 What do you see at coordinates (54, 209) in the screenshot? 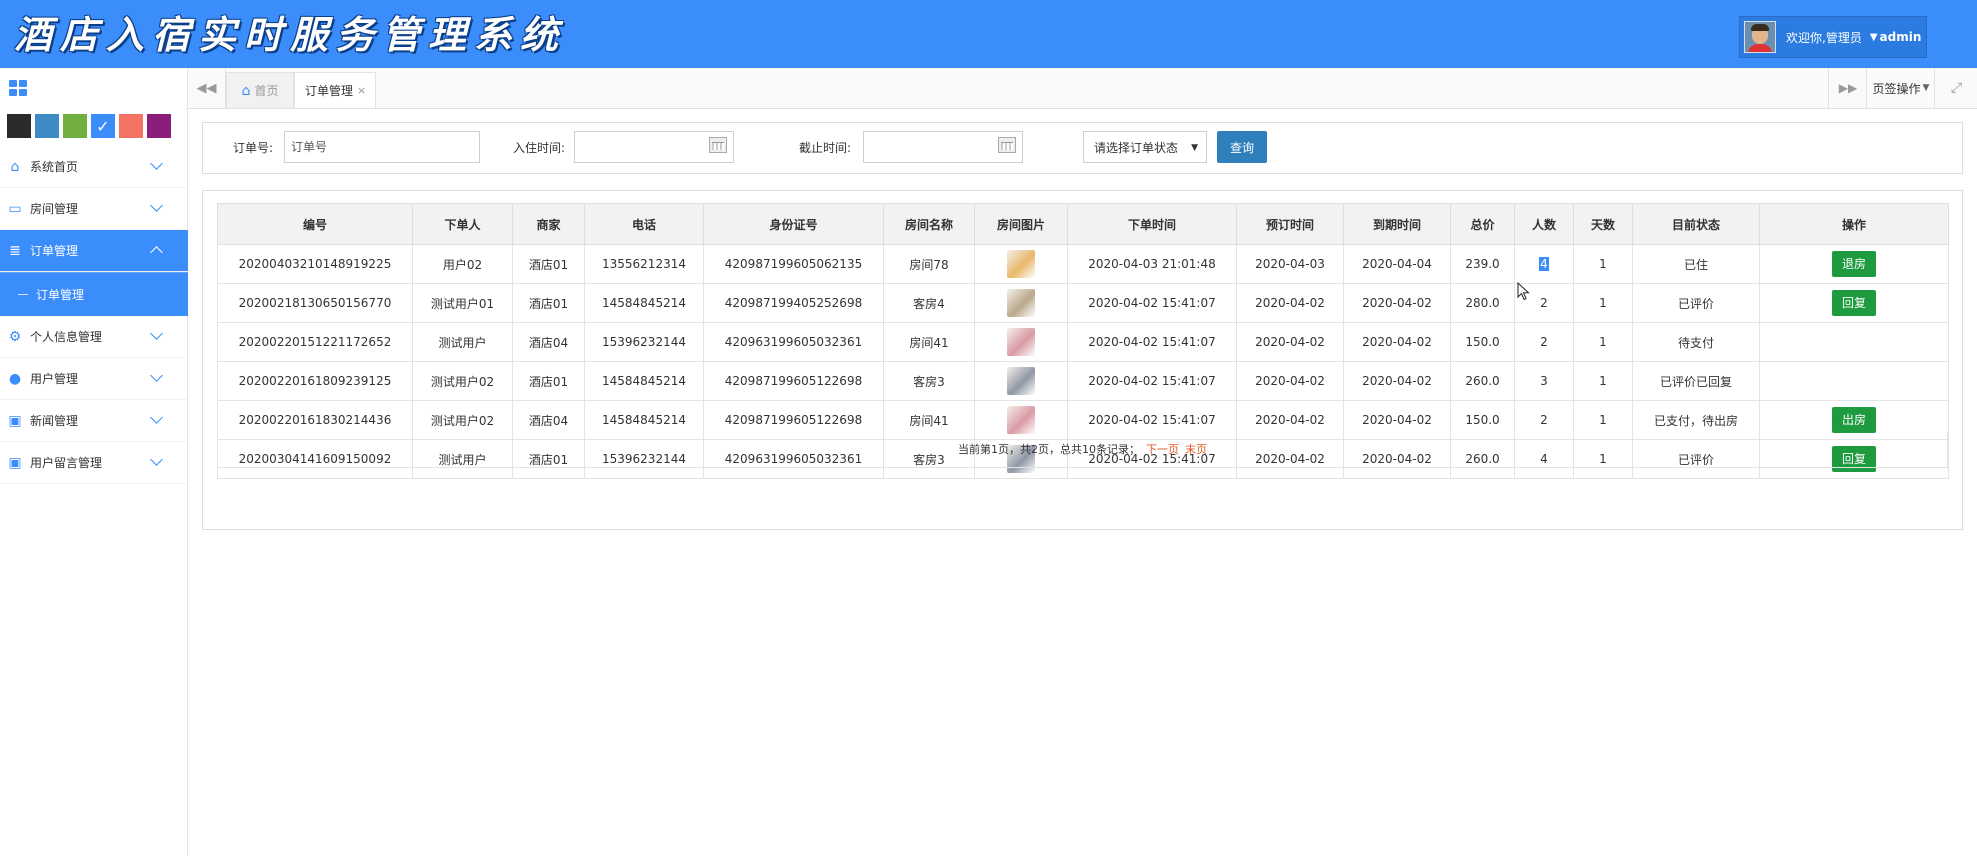
I see `sidebar-item-label: 房间管理` at bounding box center [54, 209].